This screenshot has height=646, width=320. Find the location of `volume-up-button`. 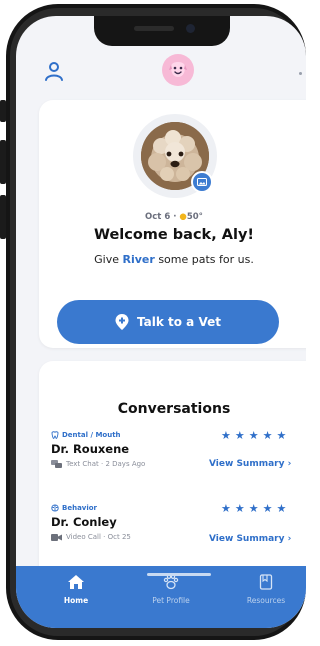

volume-up-button is located at coordinates (3, 162).